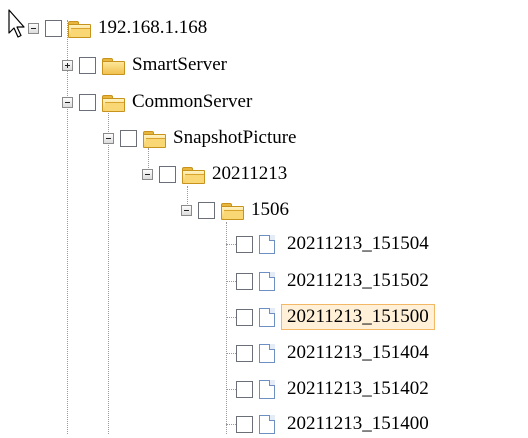 The width and height of the screenshot is (528, 438). Describe the element at coordinates (179, 65) in the screenshot. I see `node-label: SmartServer` at that location.